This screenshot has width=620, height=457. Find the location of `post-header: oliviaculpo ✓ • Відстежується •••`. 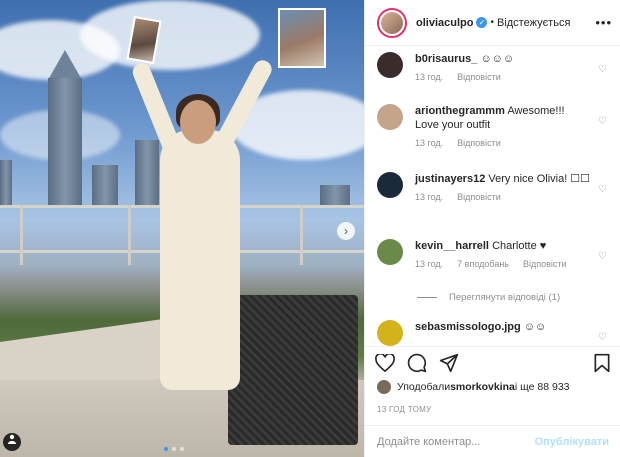

post-header: oliviaculpo ✓ • Відстежується ••• is located at coordinates (492, 23).